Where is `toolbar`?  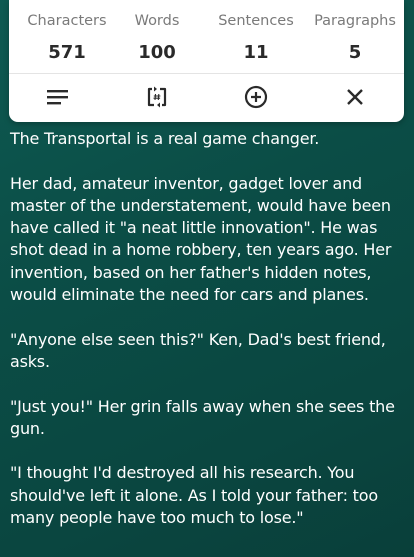 toolbar is located at coordinates (206, 97).